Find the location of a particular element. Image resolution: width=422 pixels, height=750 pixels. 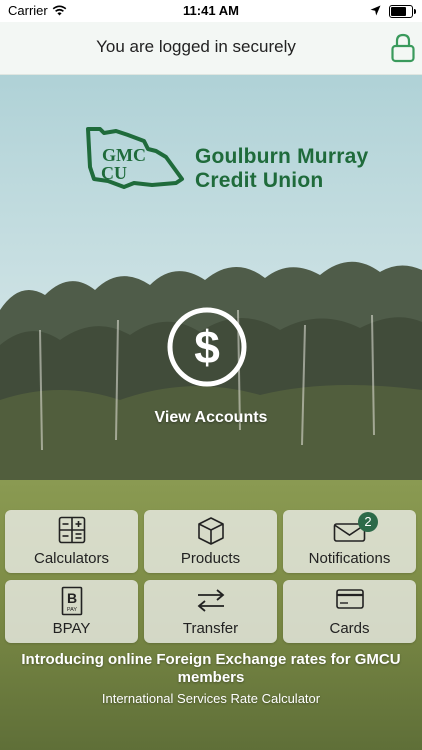

view-accounts-button: View Accounts is located at coordinates (211, 418).